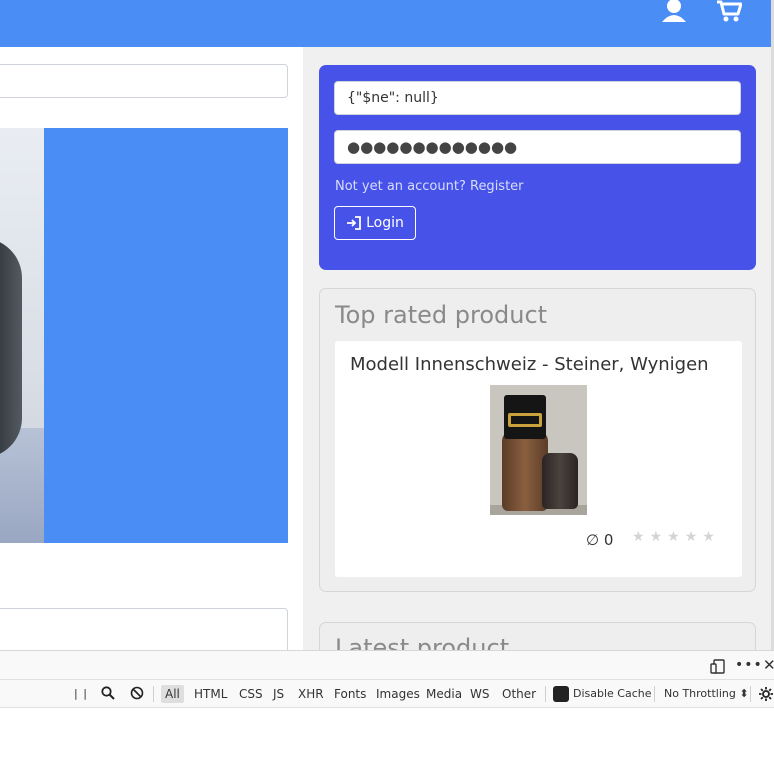 This screenshot has height=771, width=774. I want to click on filter-xhr: XHR, so click(311, 694).